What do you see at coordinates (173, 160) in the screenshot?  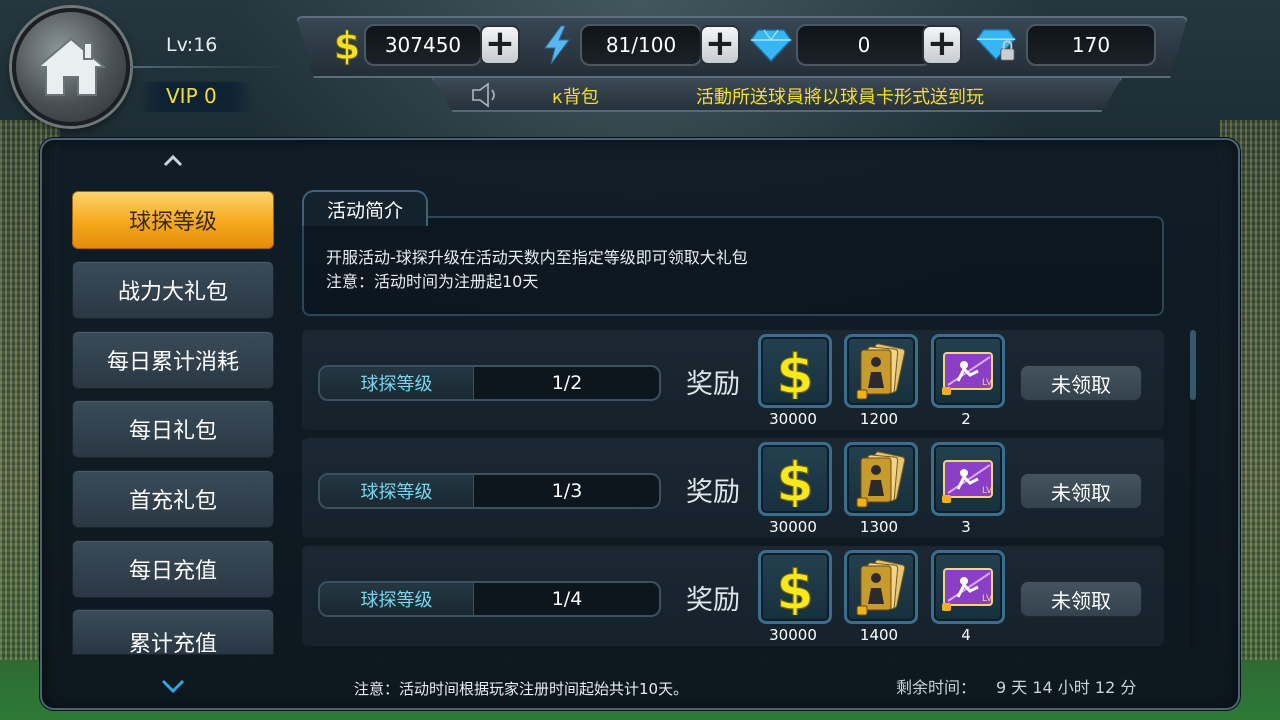 I see `chevron-up-icon` at bounding box center [173, 160].